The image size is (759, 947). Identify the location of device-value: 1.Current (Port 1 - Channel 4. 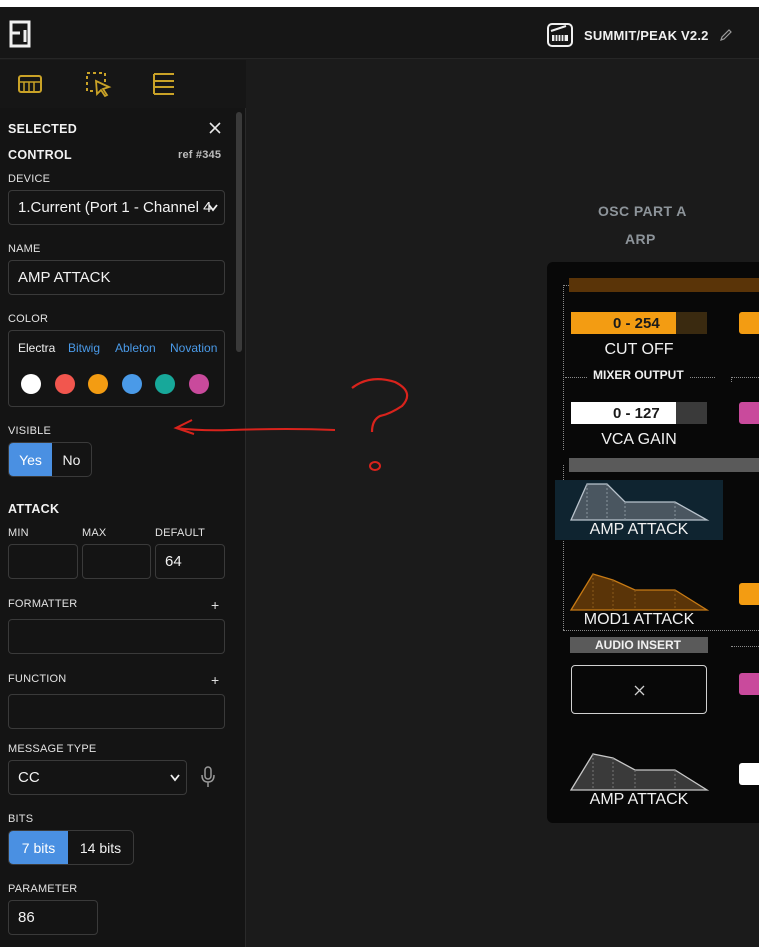
(115, 207).